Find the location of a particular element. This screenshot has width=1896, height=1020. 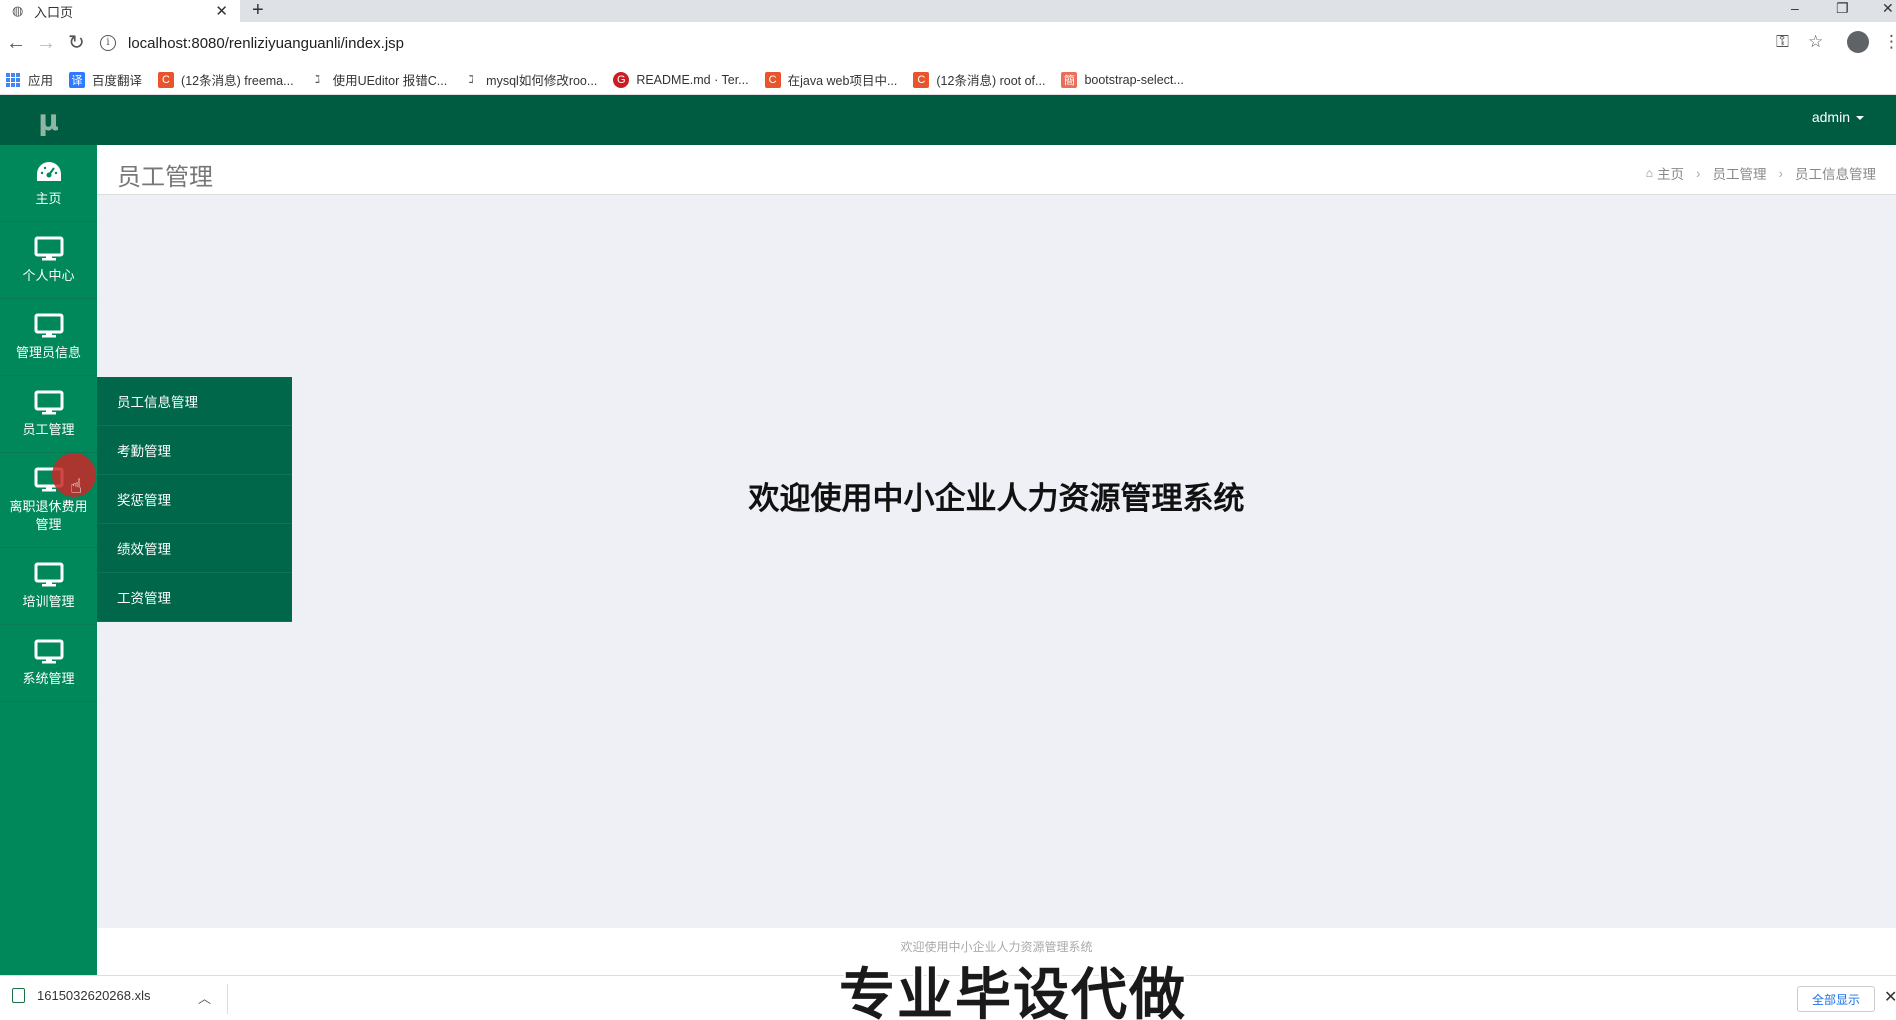

baidu-translate-icon: 译 is located at coordinates (77, 79).